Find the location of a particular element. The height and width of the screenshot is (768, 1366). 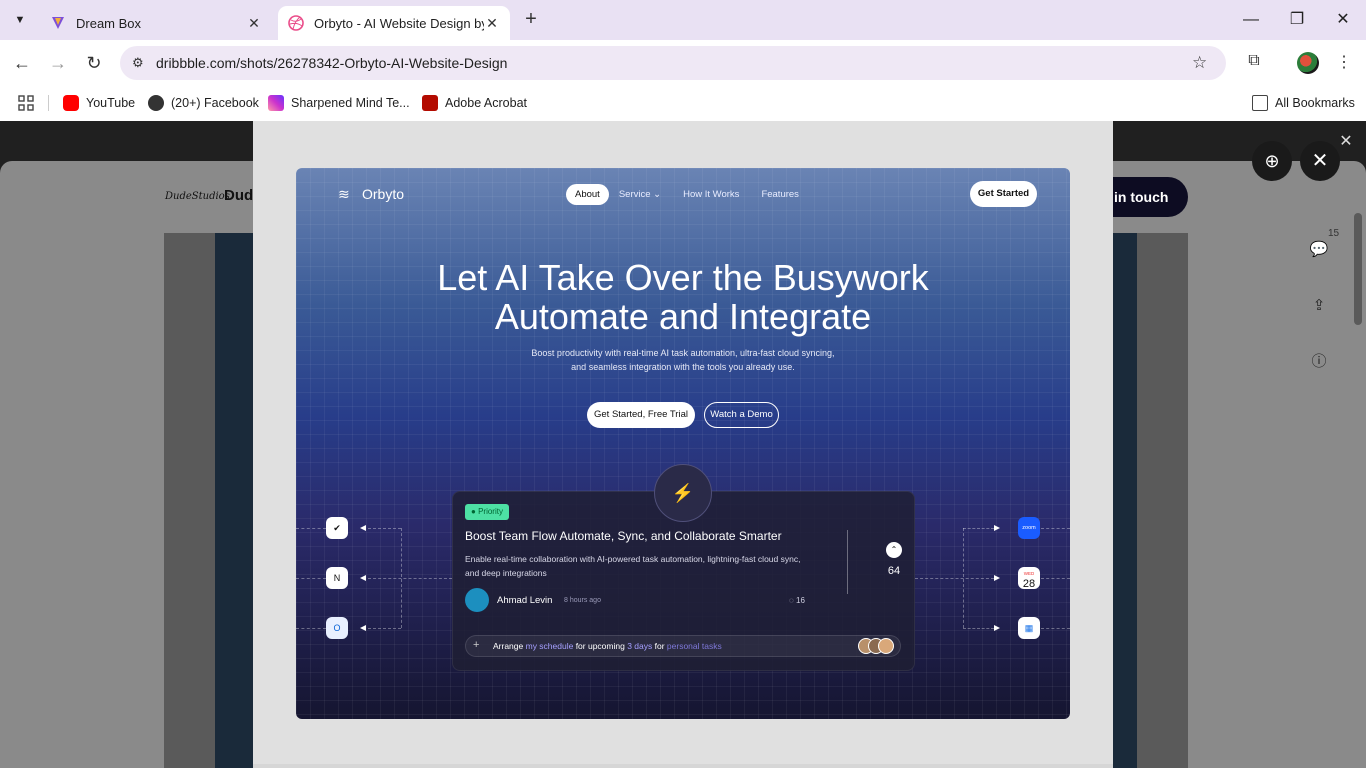

calendar-app-icon: WED 28 is located at coordinates (1029, 578).